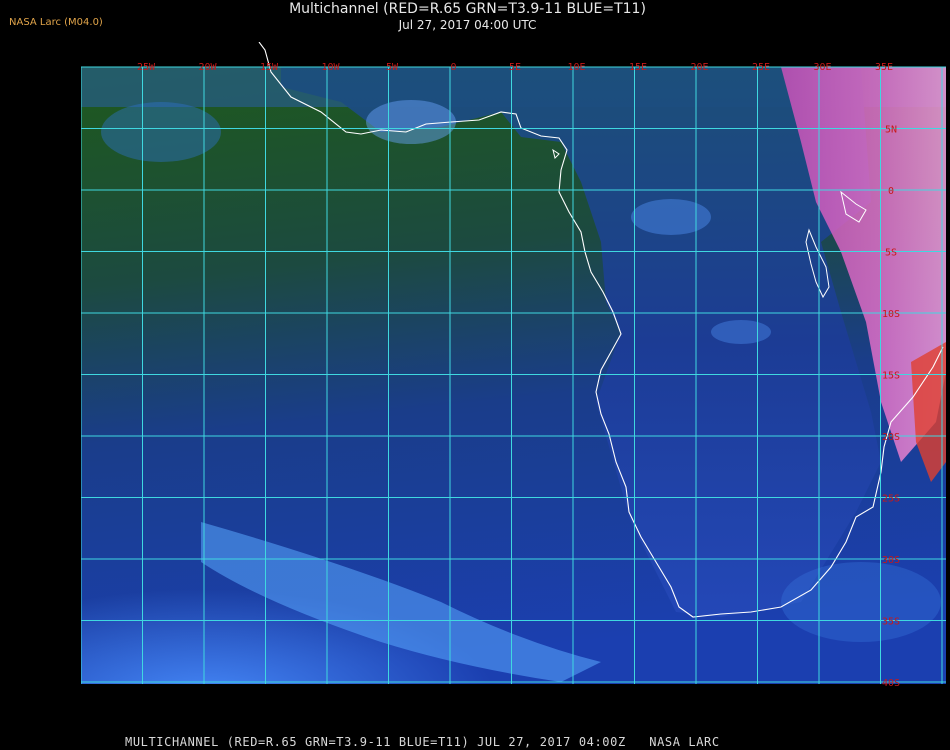 The image size is (950, 750). What do you see at coordinates (891, 622) in the screenshot?
I see `latitude-label: 35S` at bounding box center [891, 622].